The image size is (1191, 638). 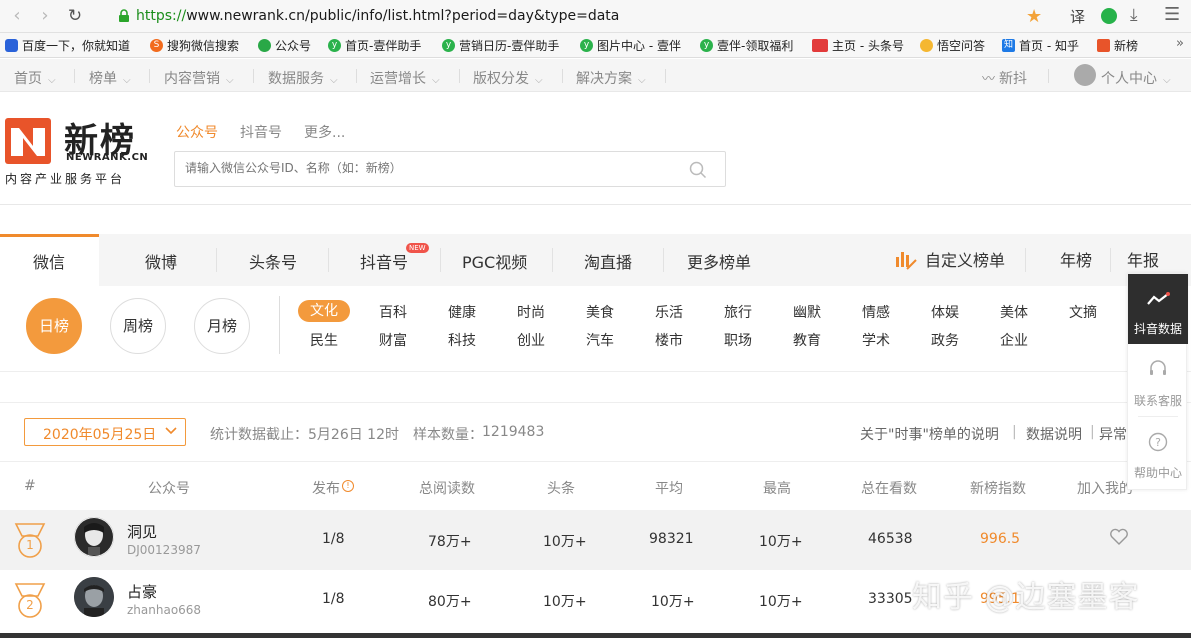 I want to click on category-item: 教育, so click(x=807, y=340).